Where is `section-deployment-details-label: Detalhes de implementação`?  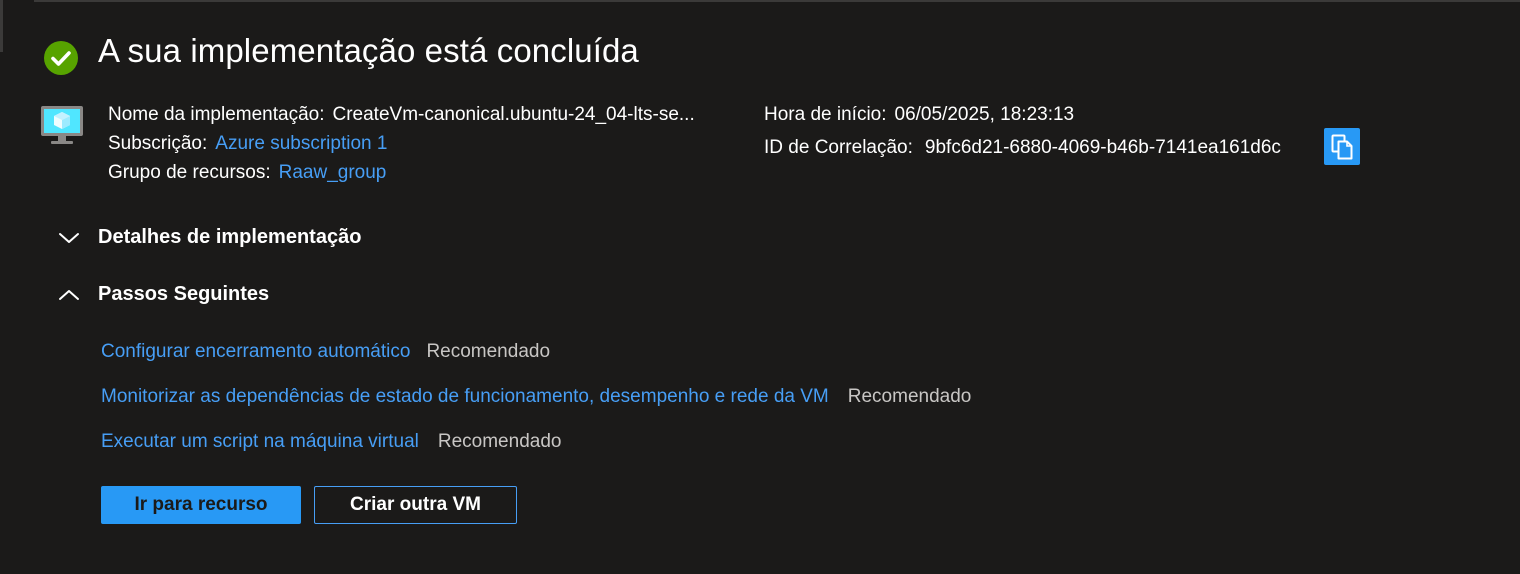
section-deployment-details-label: Detalhes de implementação is located at coordinates (230, 237).